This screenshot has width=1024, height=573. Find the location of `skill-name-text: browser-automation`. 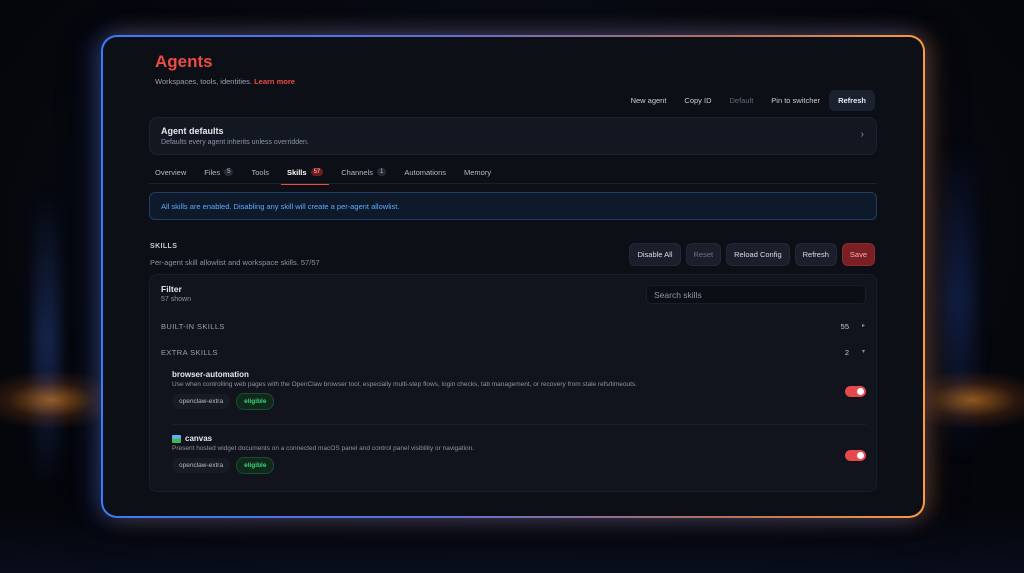

skill-name-text: browser-automation is located at coordinates (210, 374).